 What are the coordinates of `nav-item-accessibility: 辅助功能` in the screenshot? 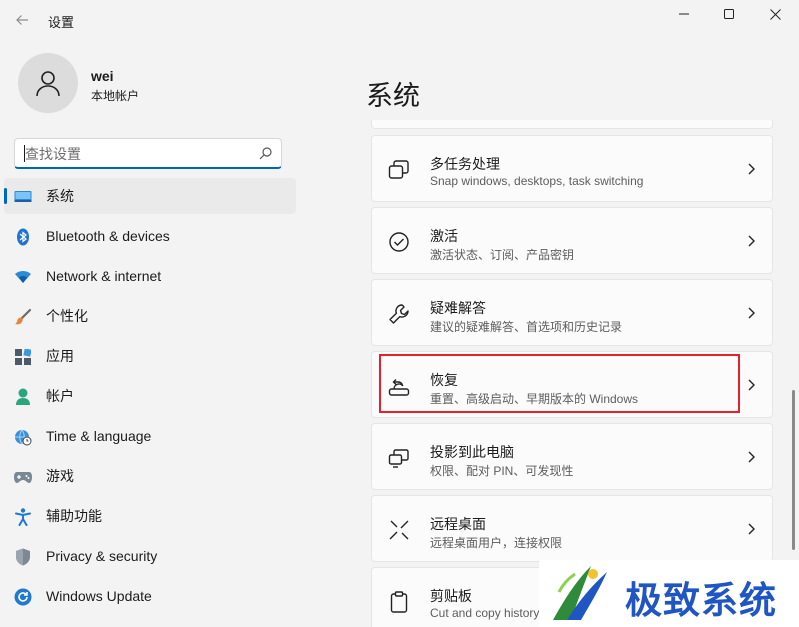 It's located at (150, 516).